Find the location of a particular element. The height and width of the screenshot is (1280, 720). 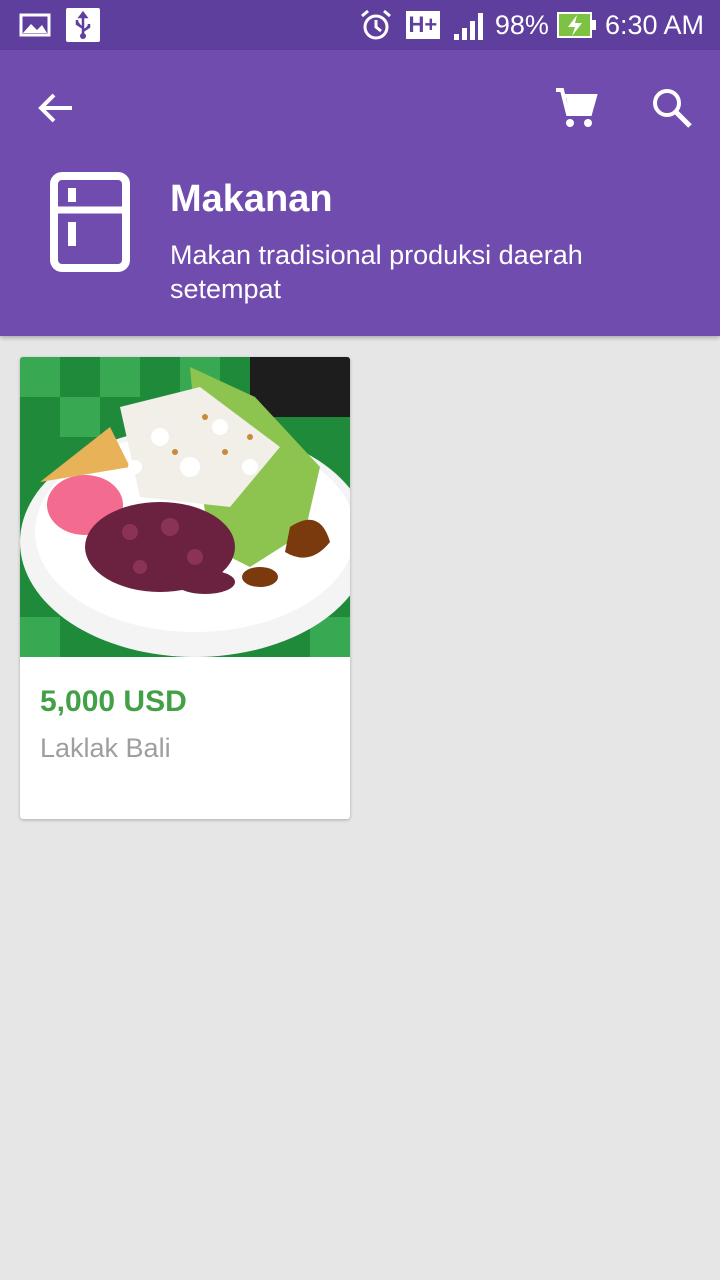

signal-strength-icon is located at coordinates (470, 25).